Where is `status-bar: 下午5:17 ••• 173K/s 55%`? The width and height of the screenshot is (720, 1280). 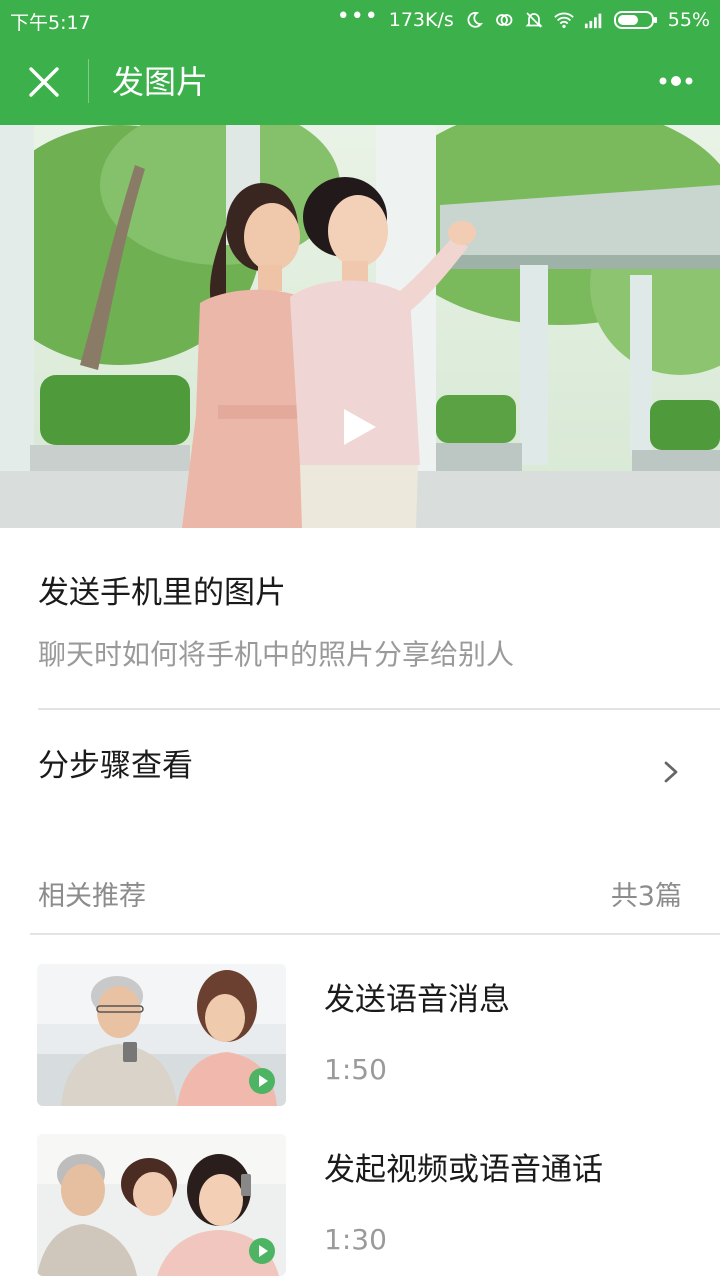
status-bar: 下午5:17 ••• 173K/s 55% is located at coordinates (360, 20).